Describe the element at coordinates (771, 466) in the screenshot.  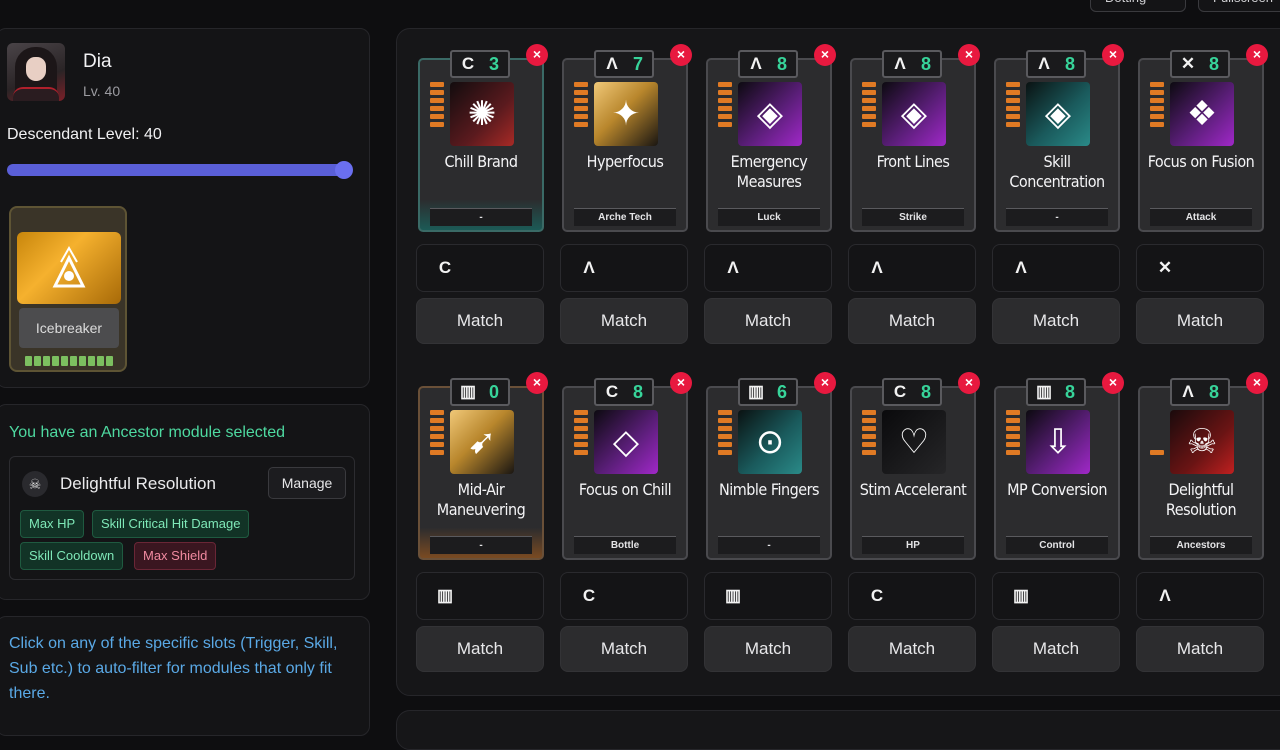
I see `module-card: ▥ 6 × ⊙ Nimble Fingers -` at that location.